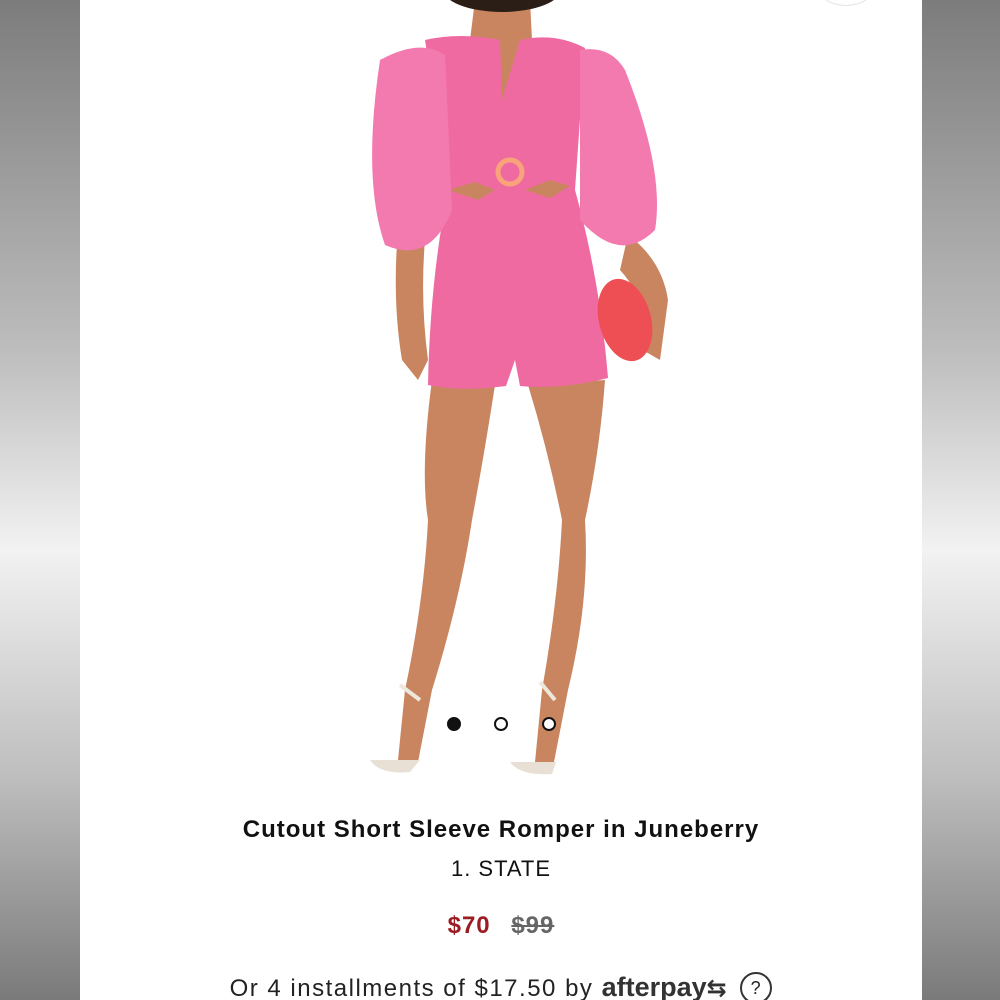 This screenshot has height=1000, width=1000. I want to click on romper-right-sleeve, so click(618, 147).